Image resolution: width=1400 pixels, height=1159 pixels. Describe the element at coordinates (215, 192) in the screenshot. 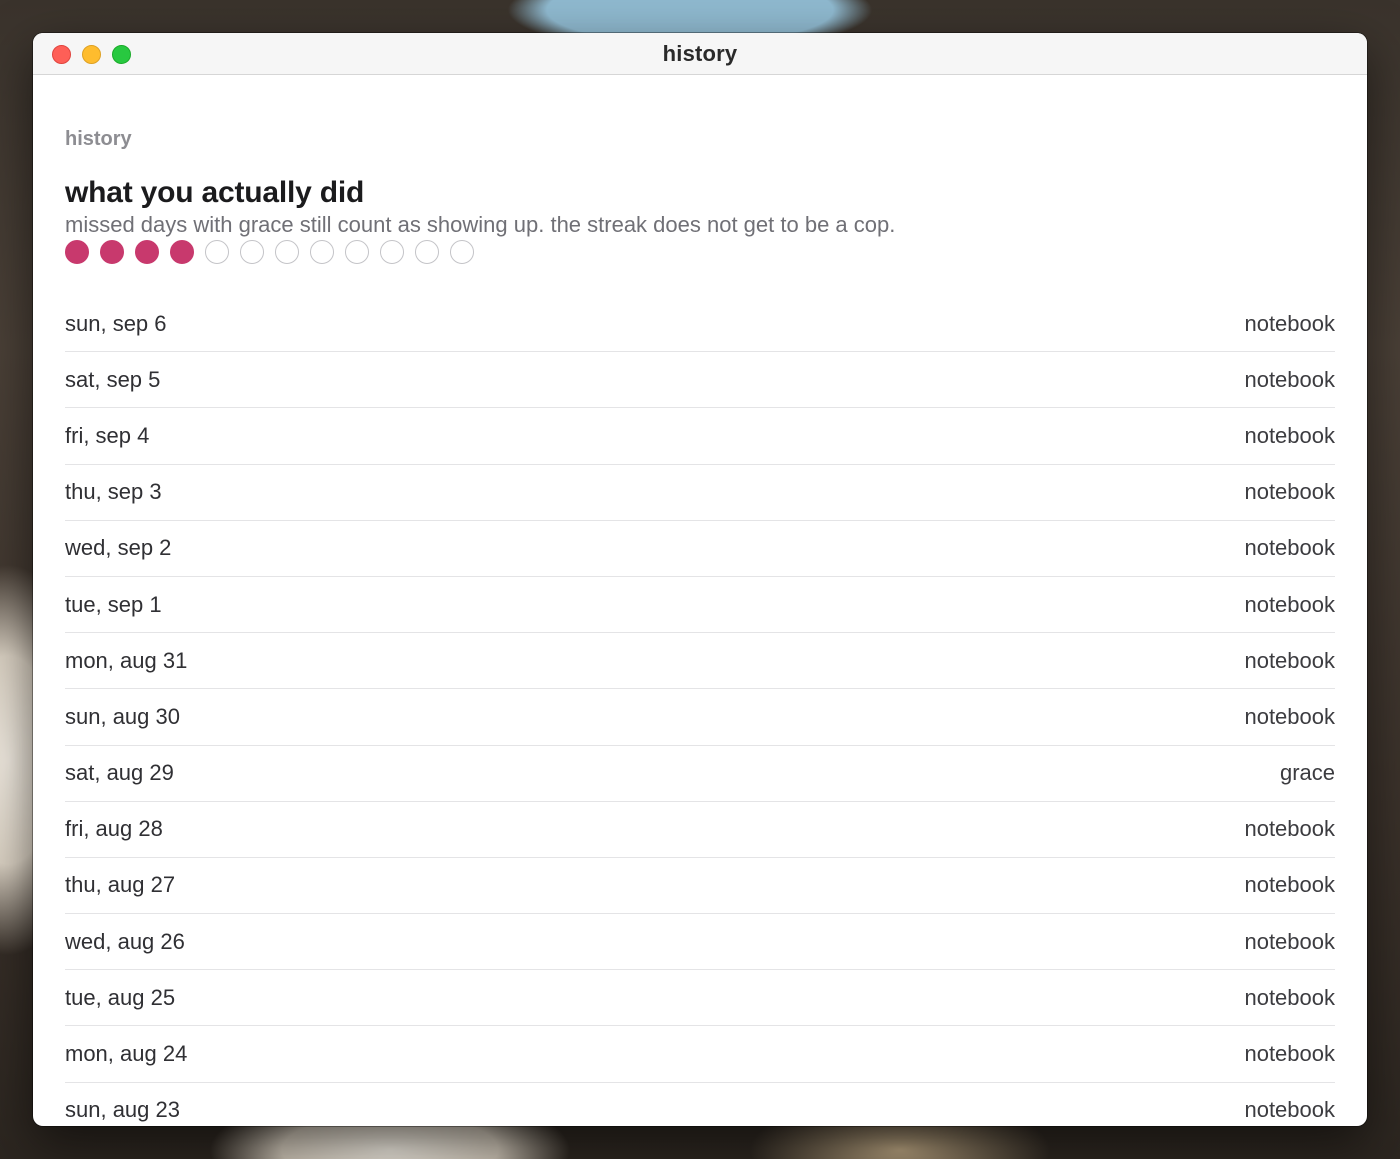

I see `page-title: what you actually did` at that location.